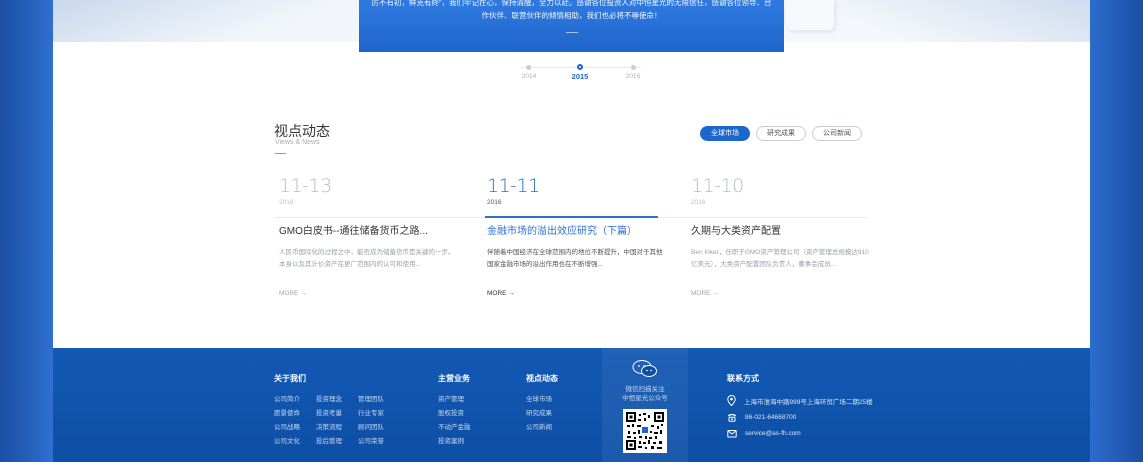 The width and height of the screenshot is (1143, 462). What do you see at coordinates (295, 399) in the screenshot?
I see `footer-link: 公司简介` at bounding box center [295, 399].